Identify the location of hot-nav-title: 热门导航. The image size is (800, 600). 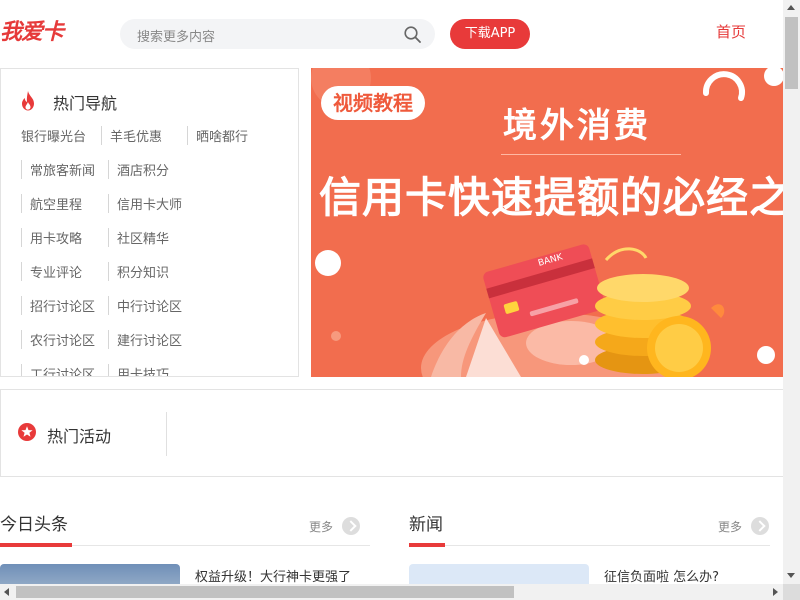
(85, 103).